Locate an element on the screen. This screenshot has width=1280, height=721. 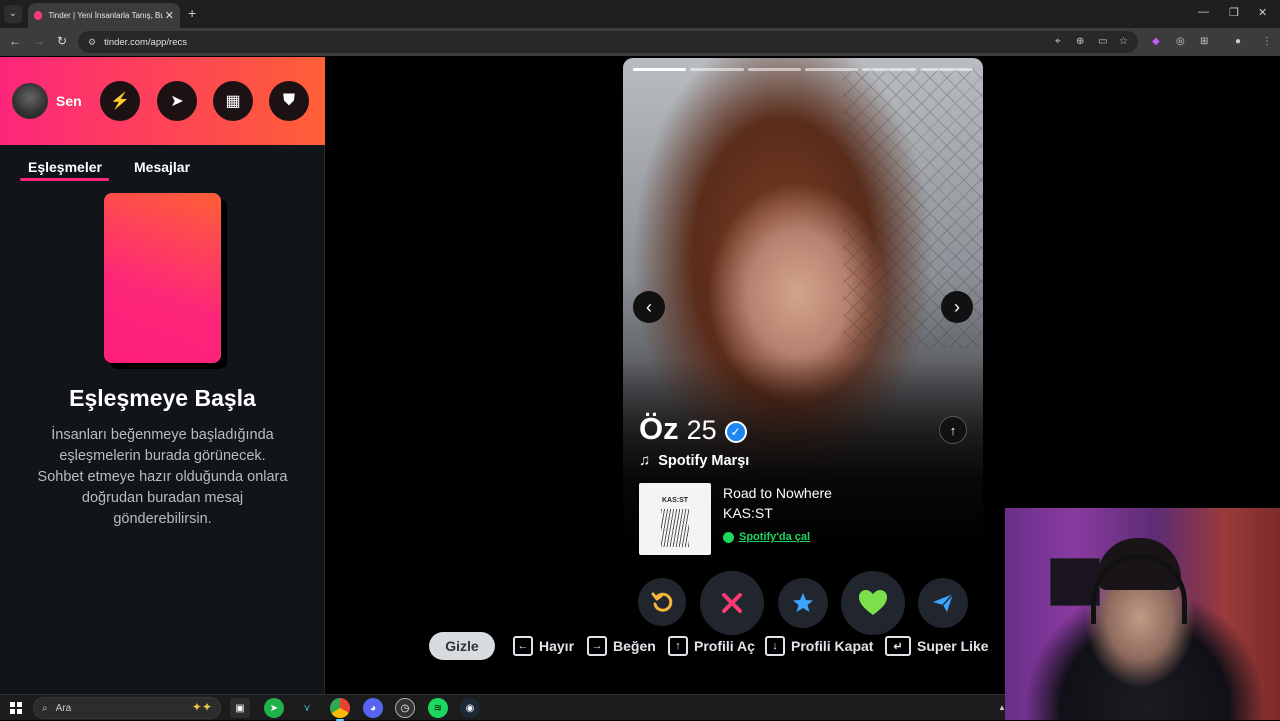
hide-hints-button: Gizle is located at coordinates (462, 646).